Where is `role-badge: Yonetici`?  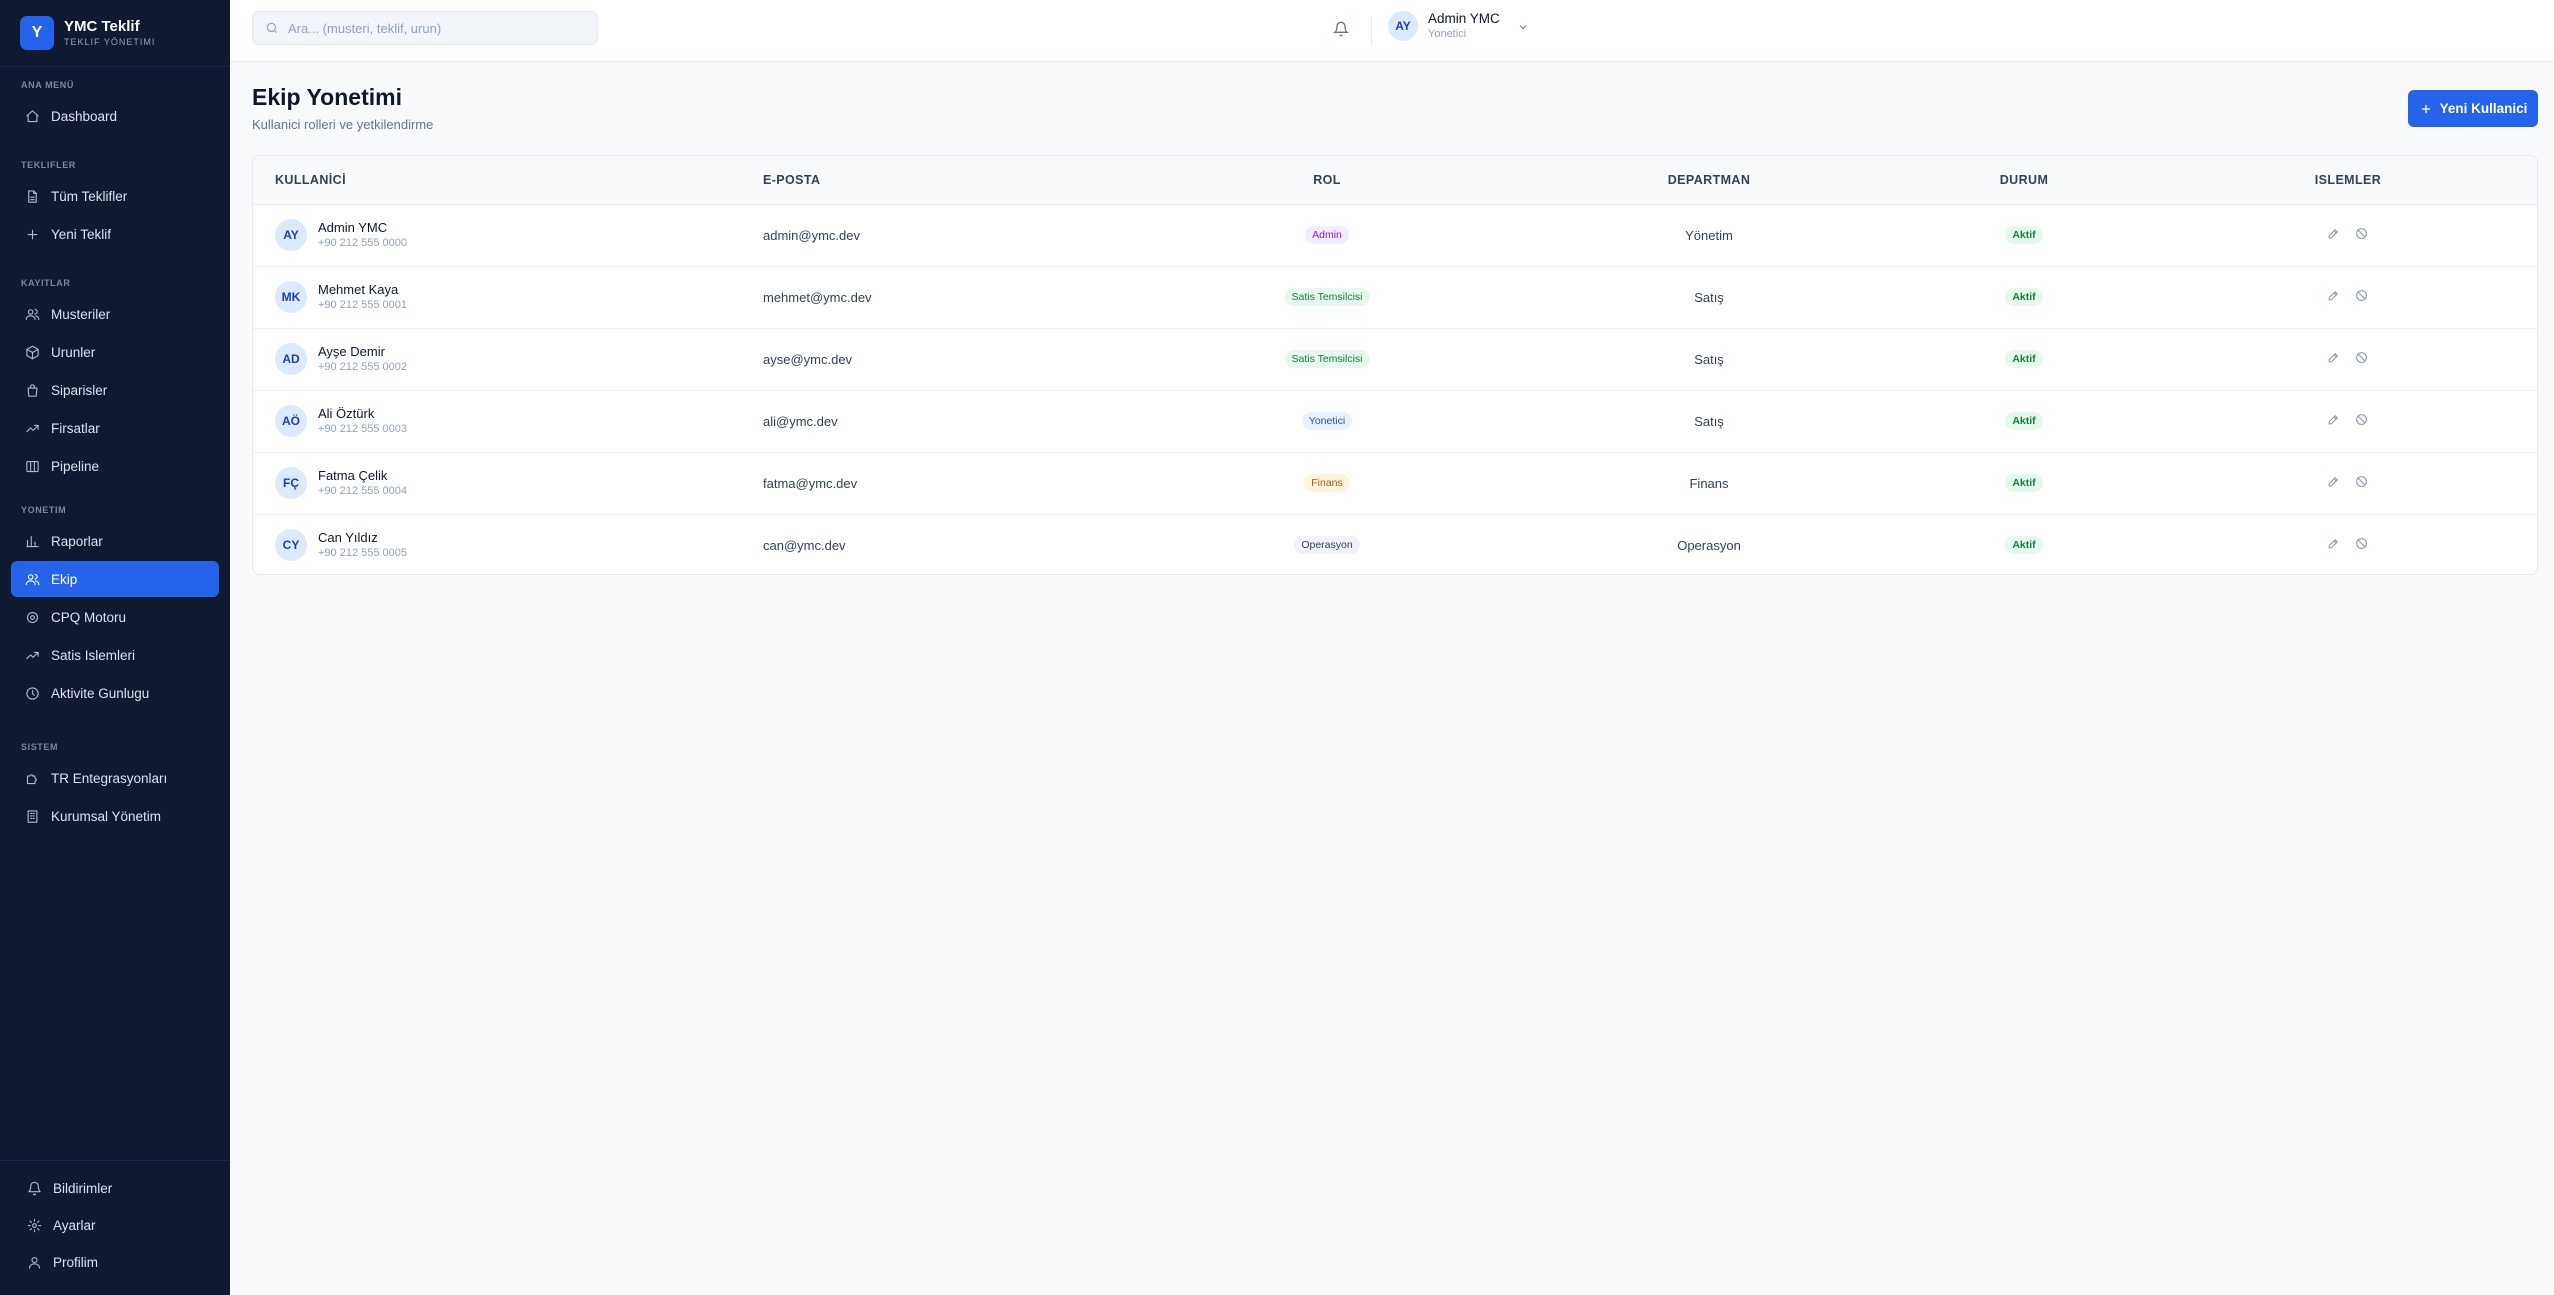 role-badge: Yonetici is located at coordinates (1327, 421).